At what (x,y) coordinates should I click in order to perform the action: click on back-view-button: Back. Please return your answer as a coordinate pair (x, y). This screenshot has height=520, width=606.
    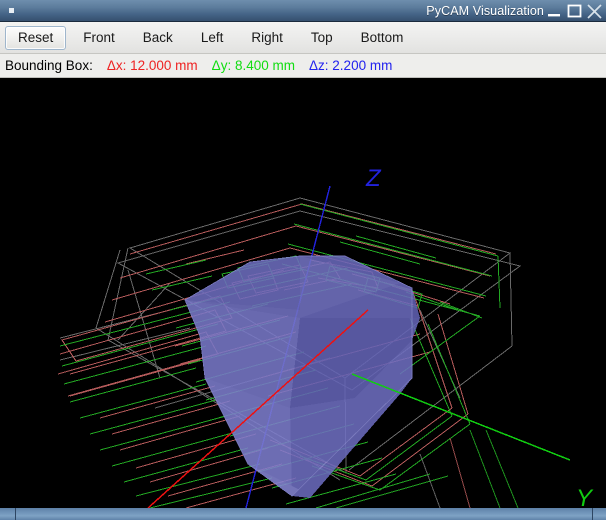
    Looking at the image, I should click on (158, 38).